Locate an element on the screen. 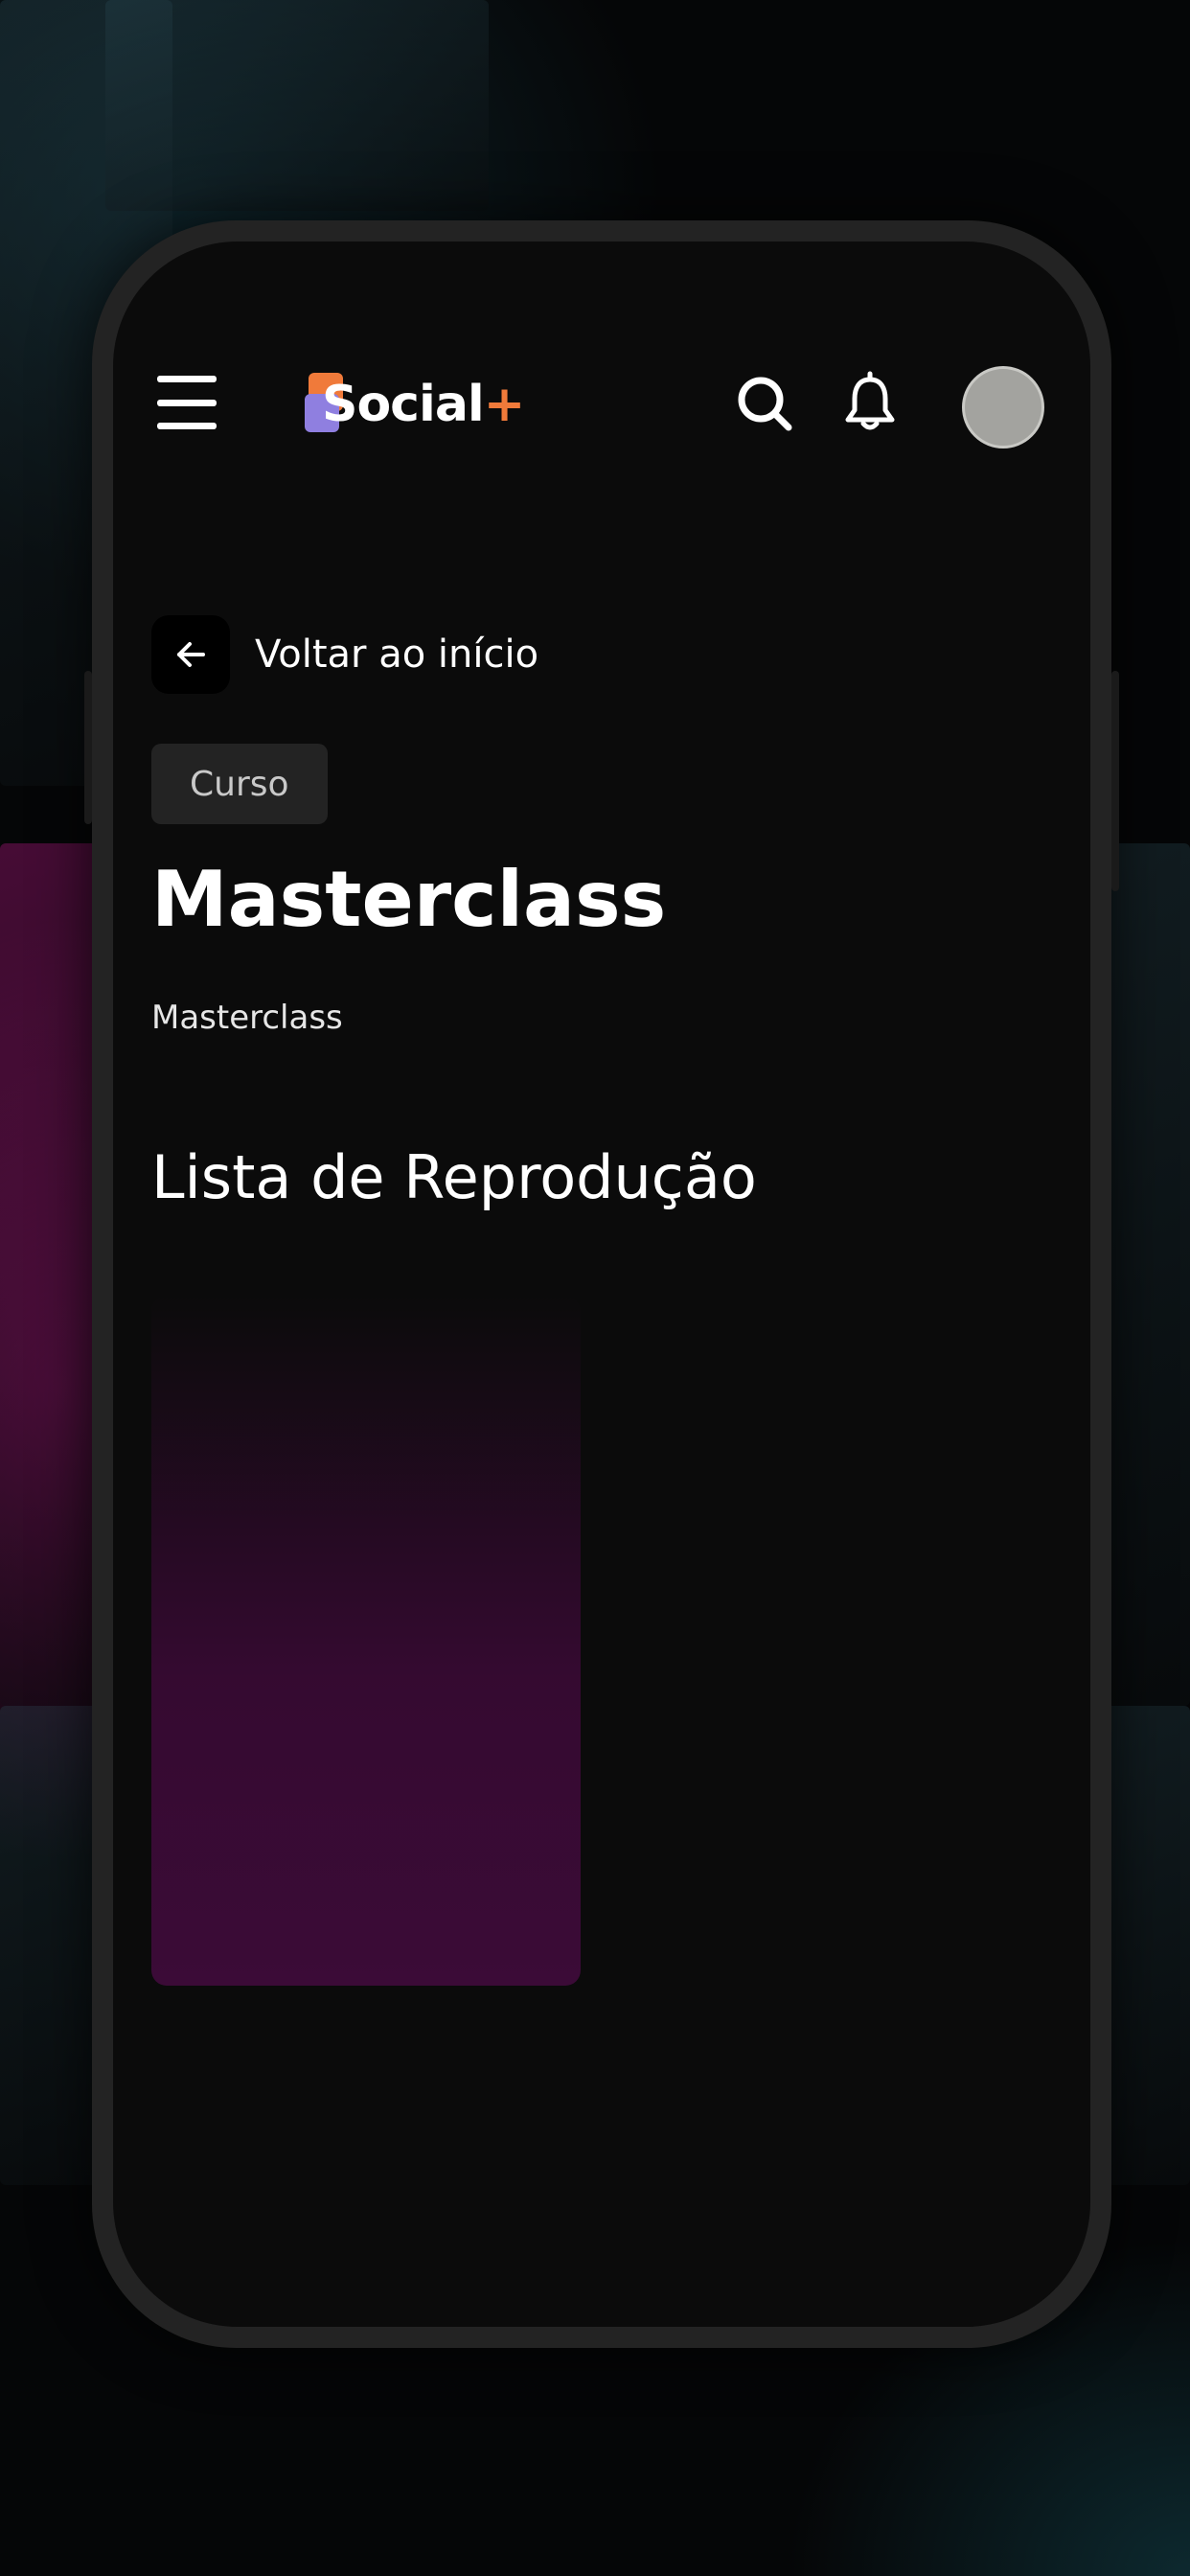  arrow-left-icon is located at coordinates (191, 654).